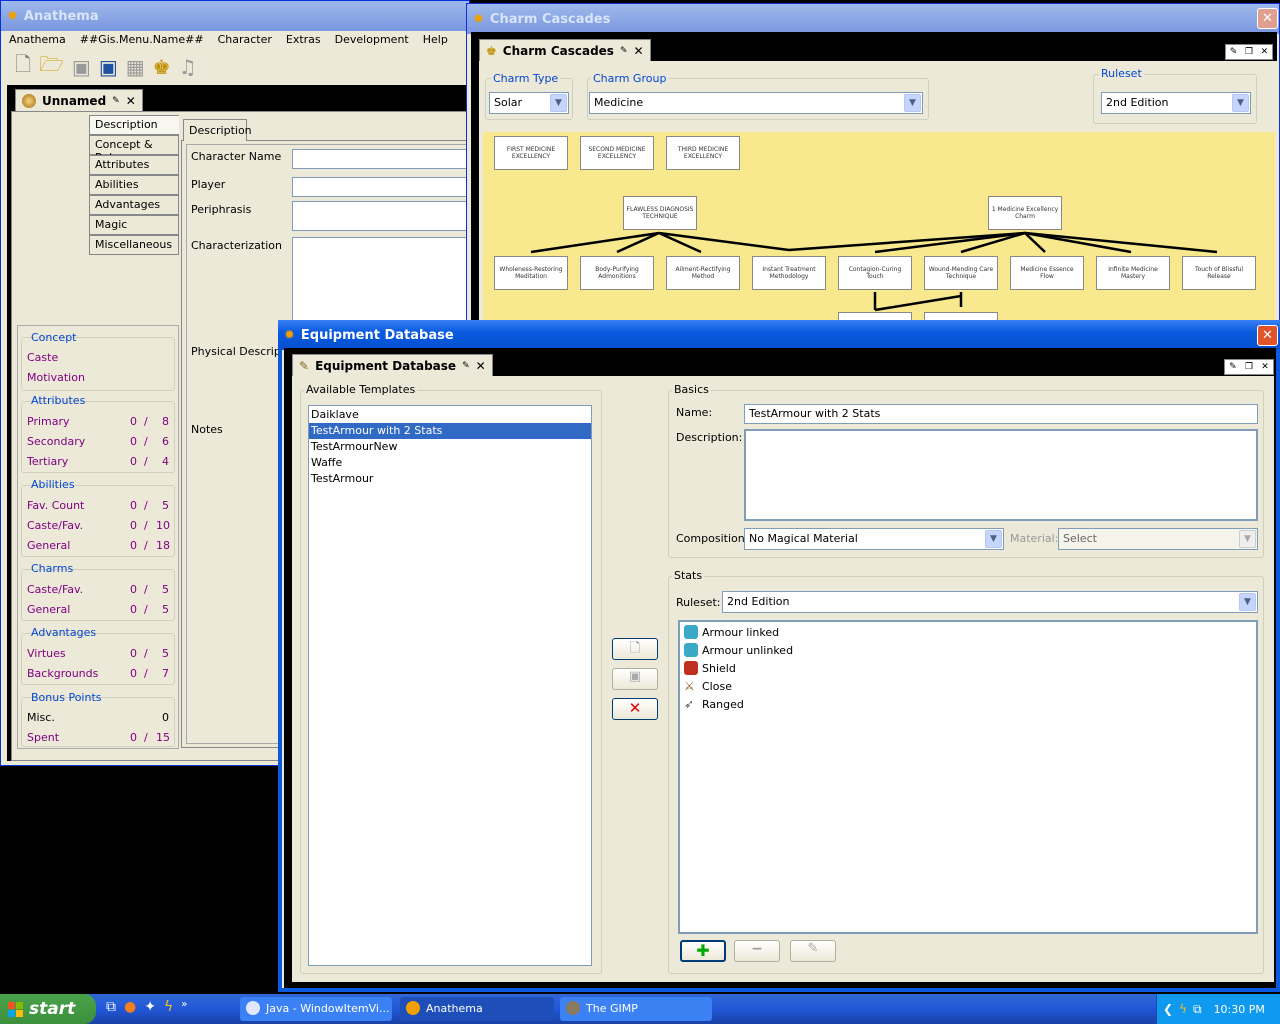 The height and width of the screenshot is (1024, 1280). What do you see at coordinates (79, 100) in the screenshot?
I see `document-tab-unnamed: Unnamed ✎ ✕` at bounding box center [79, 100].